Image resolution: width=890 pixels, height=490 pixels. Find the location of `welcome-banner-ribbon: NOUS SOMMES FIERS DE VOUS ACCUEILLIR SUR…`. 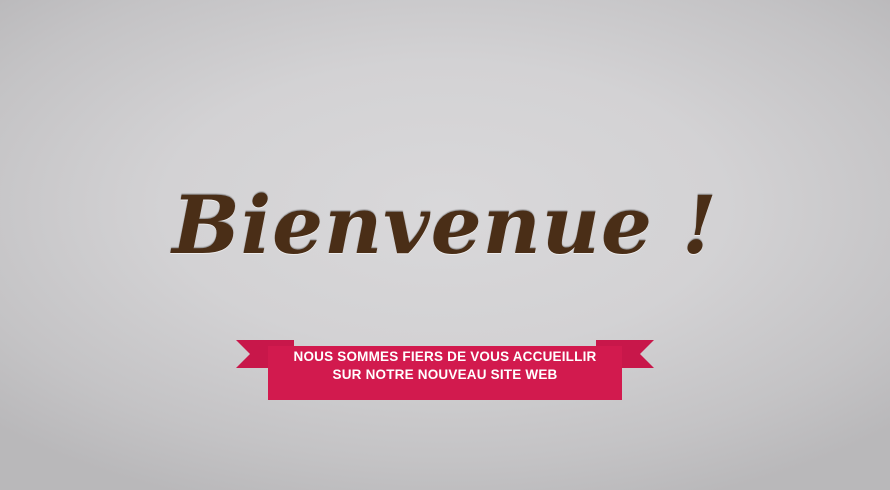

welcome-banner-ribbon: NOUS SOMMES FIERS DE VOUS ACCUEILLIR SUR… is located at coordinates (445, 369).